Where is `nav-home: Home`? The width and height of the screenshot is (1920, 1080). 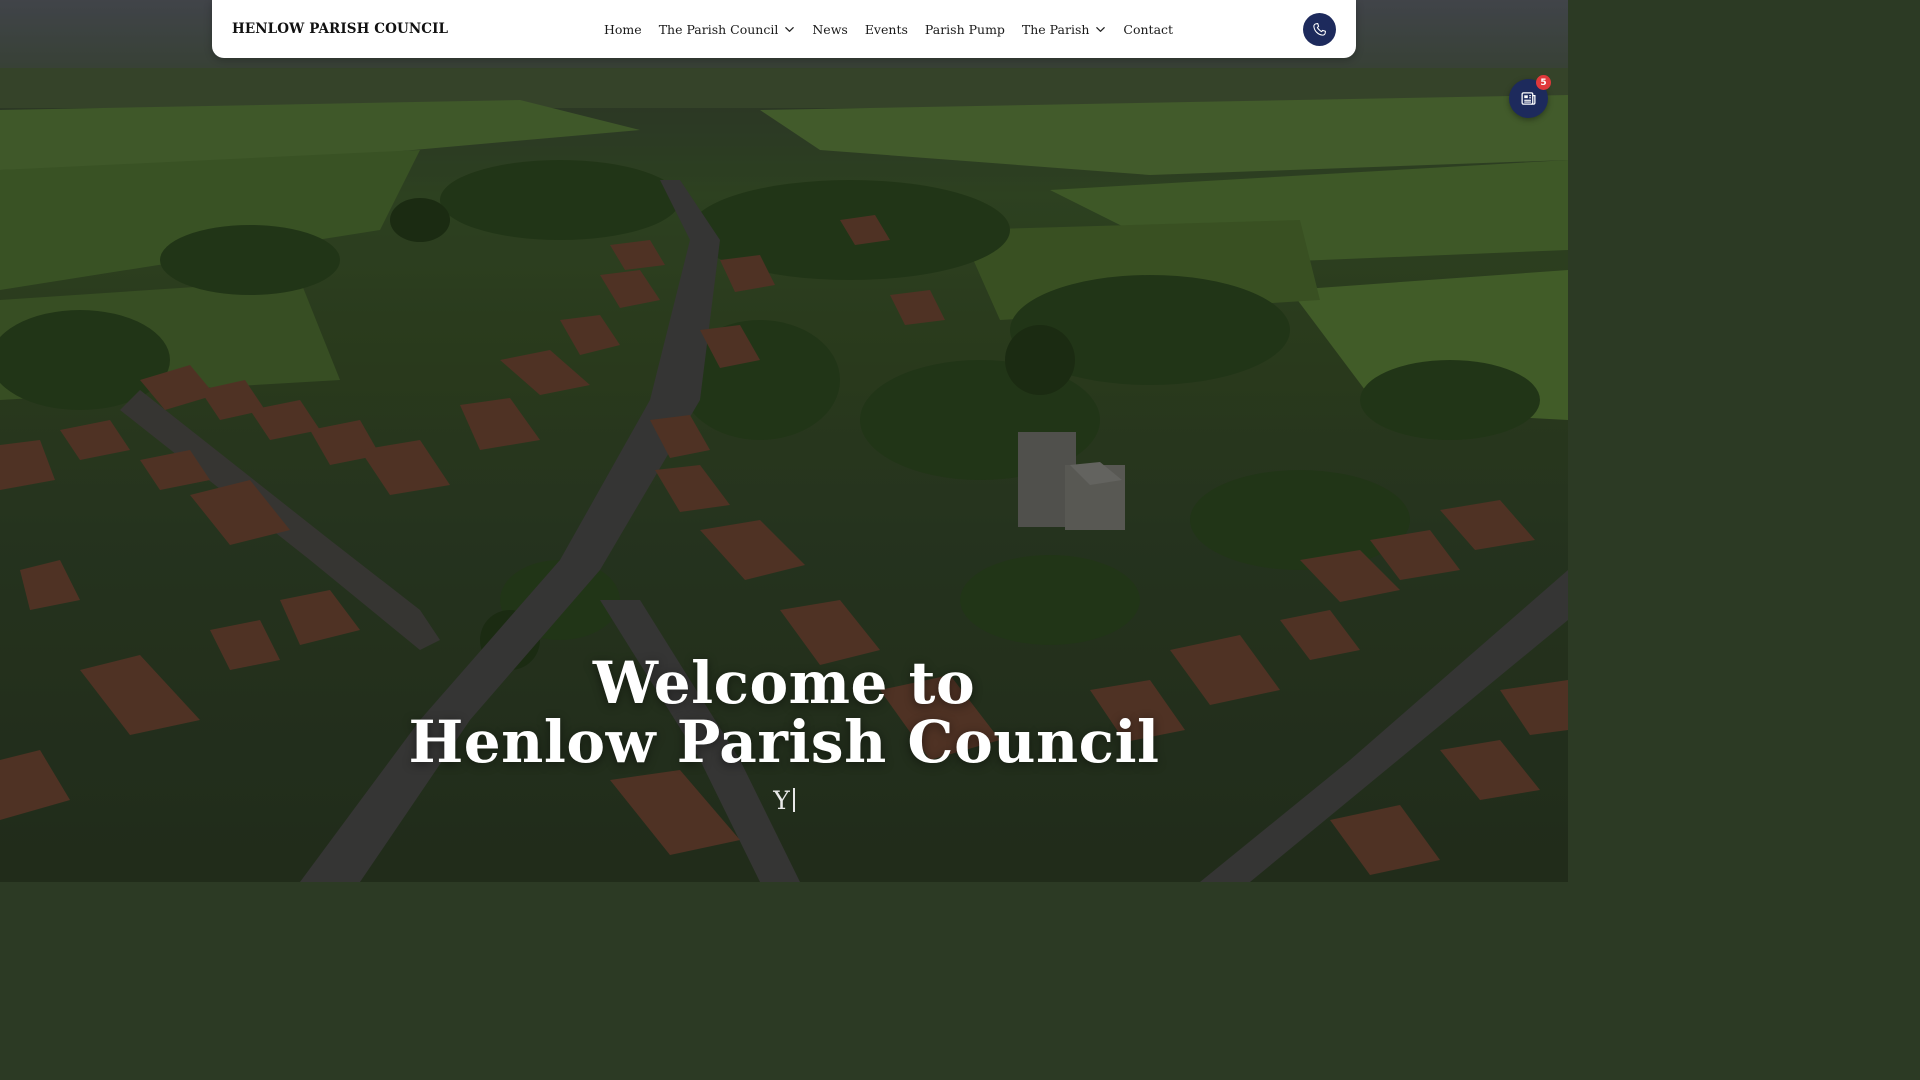
nav-home: Home is located at coordinates (623, 29).